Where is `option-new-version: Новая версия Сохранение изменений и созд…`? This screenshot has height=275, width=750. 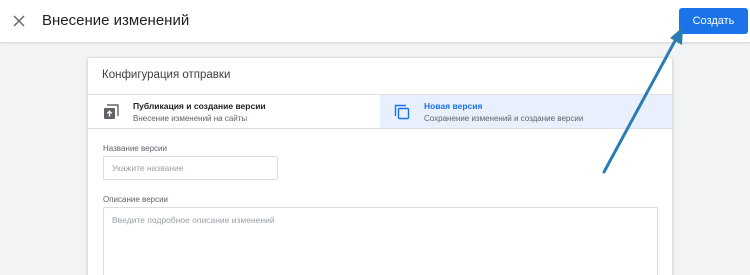
option-new-version: Новая версия Сохранение изменений и созд… is located at coordinates (526, 111).